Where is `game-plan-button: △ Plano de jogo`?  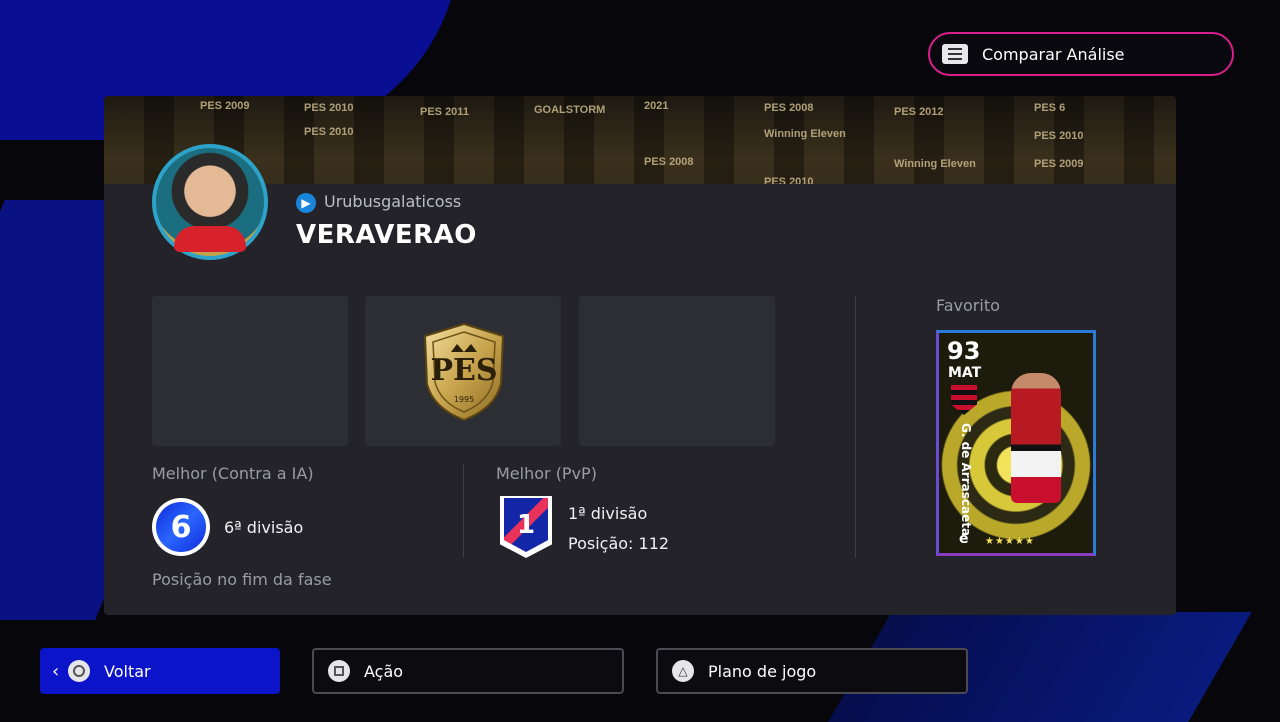
game-plan-button: △ Plano de jogo is located at coordinates (812, 671).